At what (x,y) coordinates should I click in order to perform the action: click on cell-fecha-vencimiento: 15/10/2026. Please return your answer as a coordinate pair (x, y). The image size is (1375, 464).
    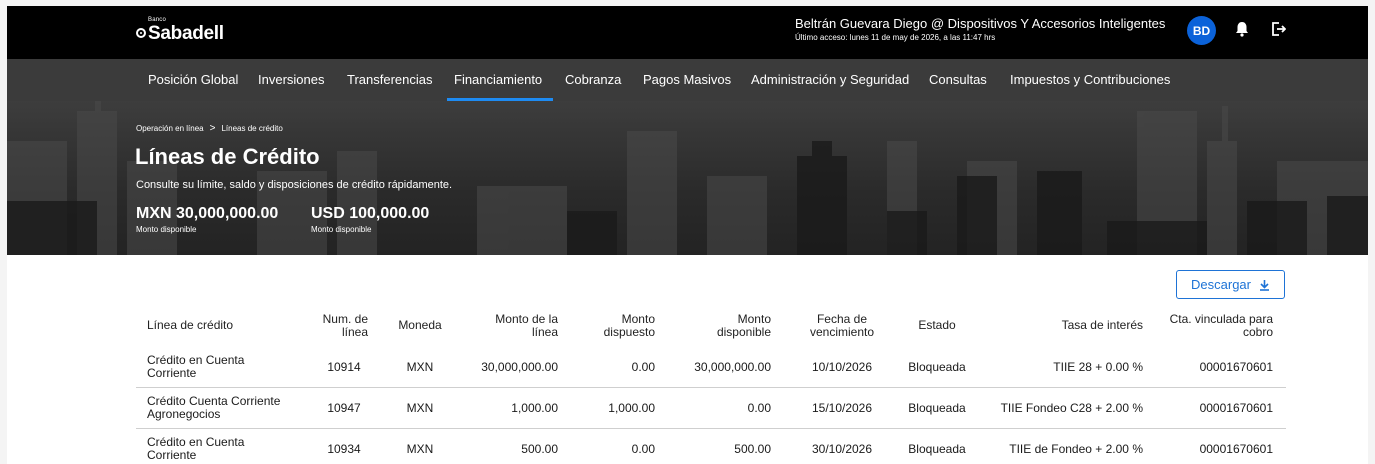
    Looking at the image, I should click on (842, 408).